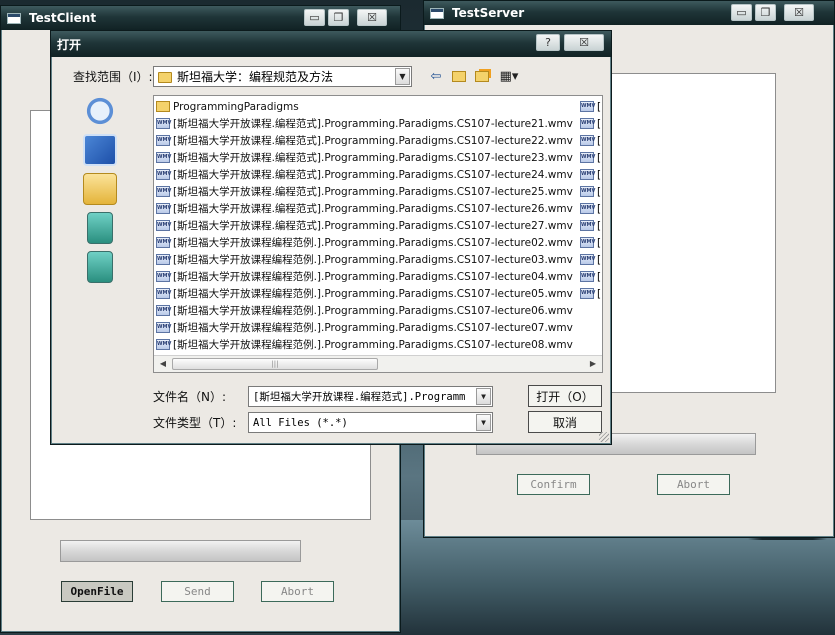 Image resolution: width=835 pixels, height=635 pixels. What do you see at coordinates (372, 17) in the screenshot?
I see `client-close-button: ☒` at bounding box center [372, 17].